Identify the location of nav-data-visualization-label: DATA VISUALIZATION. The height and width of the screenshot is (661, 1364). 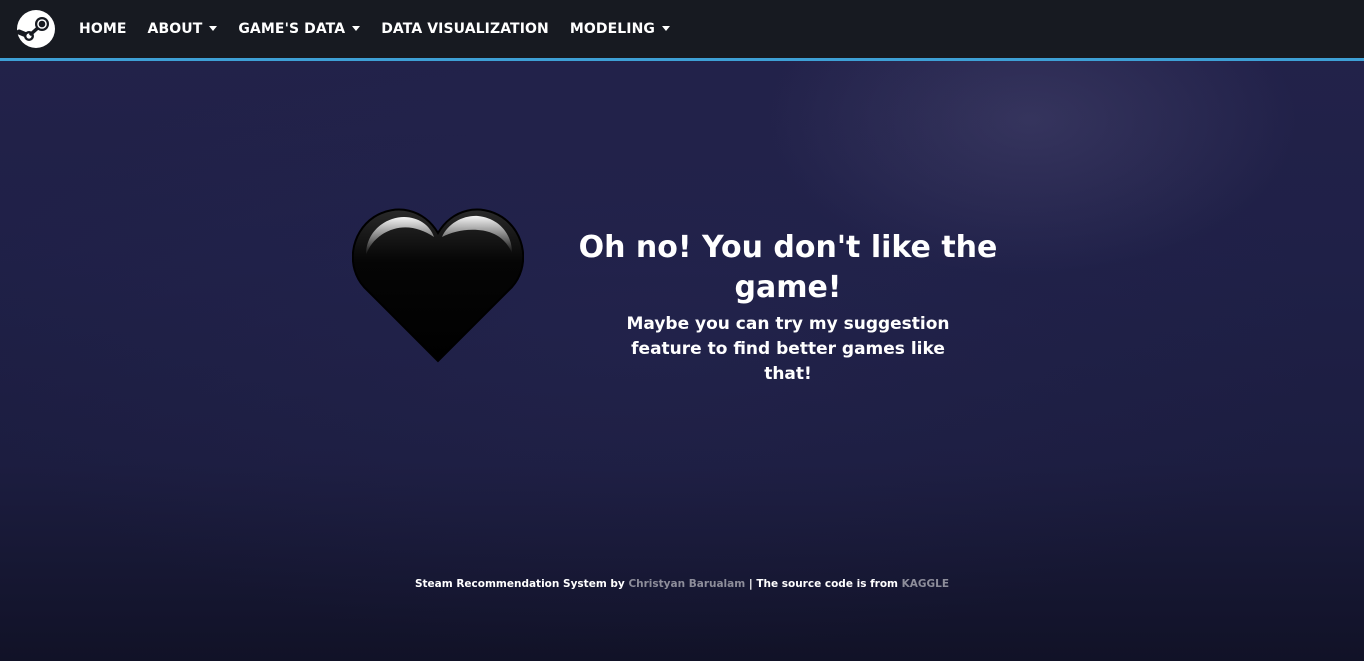
(465, 29).